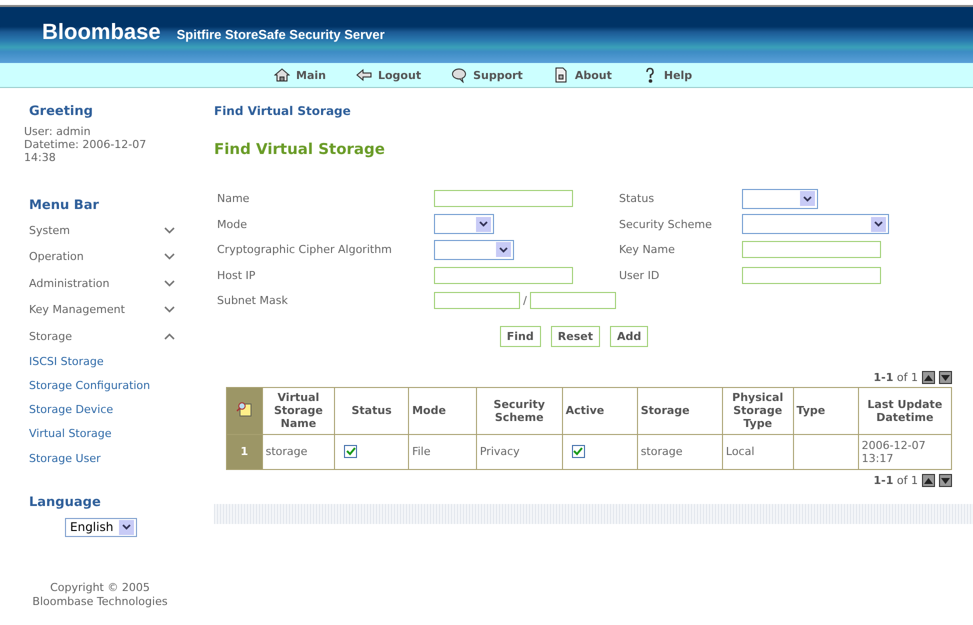 The height and width of the screenshot is (625, 973). I want to click on submenu-link: Storage User, so click(117, 458).